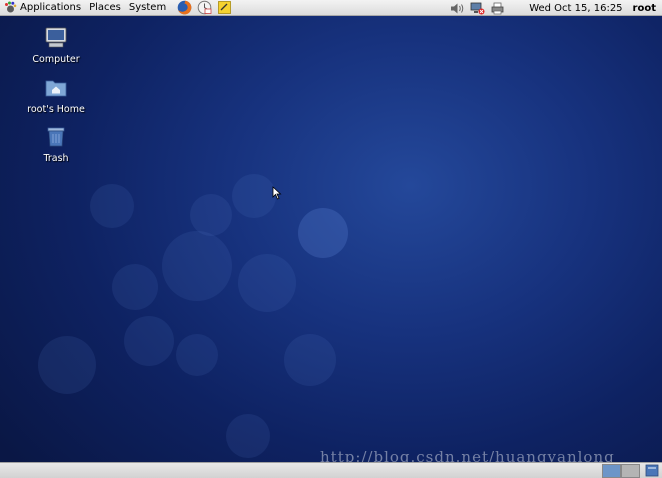  Describe the element at coordinates (51, 7) in the screenshot. I see `applications-menu-label: Applications` at that location.